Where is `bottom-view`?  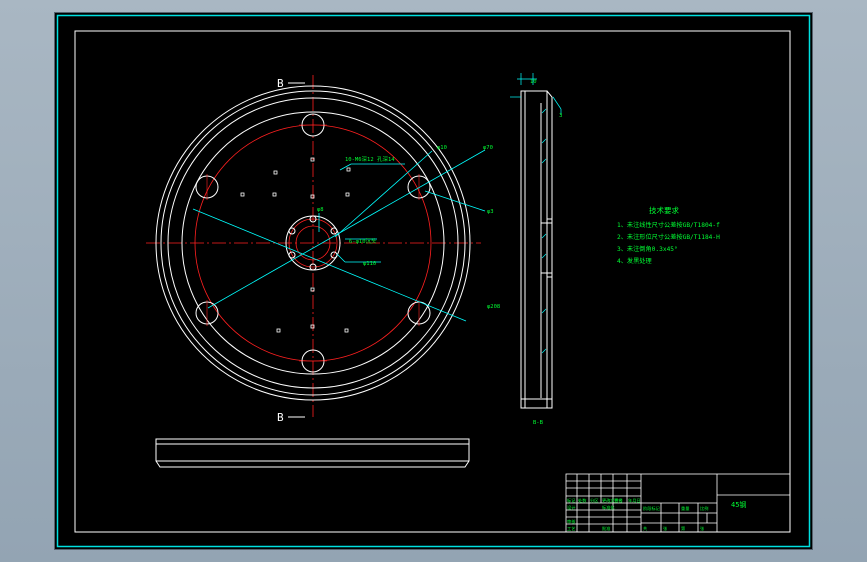
bottom-view is located at coordinates (312, 453).